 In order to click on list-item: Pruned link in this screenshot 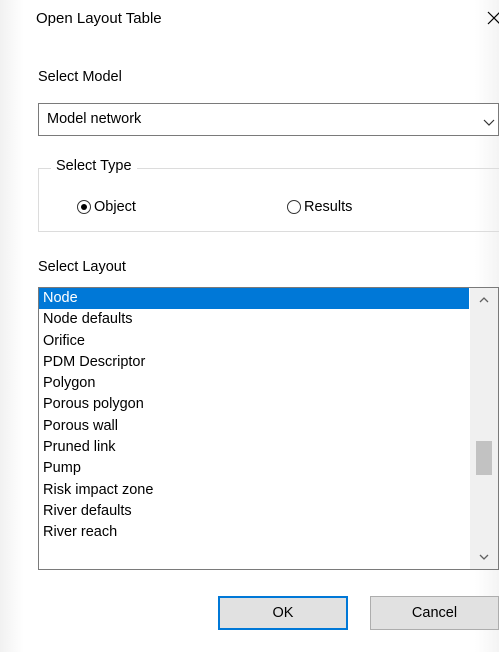, I will do `click(254, 447)`.